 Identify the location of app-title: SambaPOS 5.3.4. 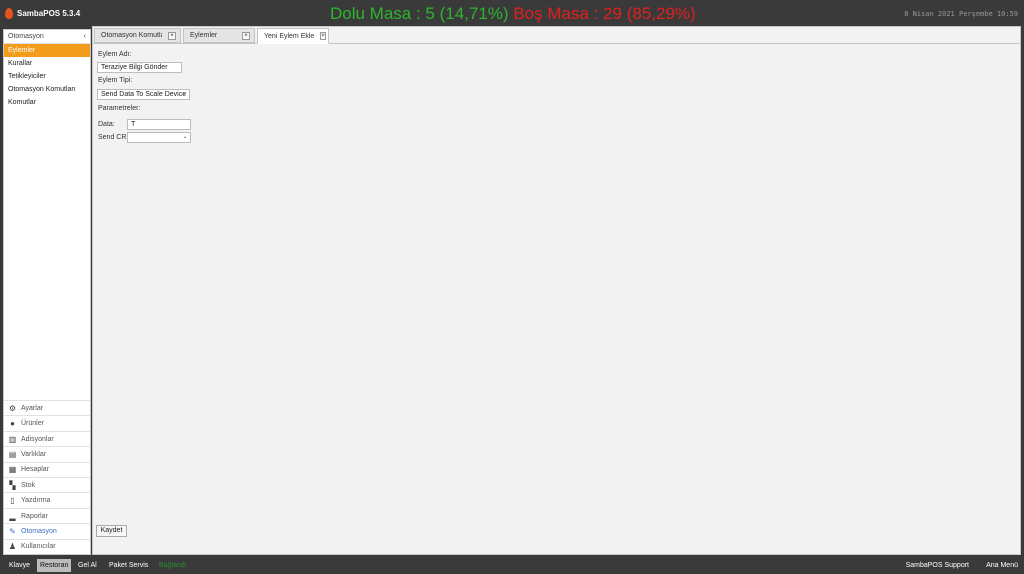
(49, 13).